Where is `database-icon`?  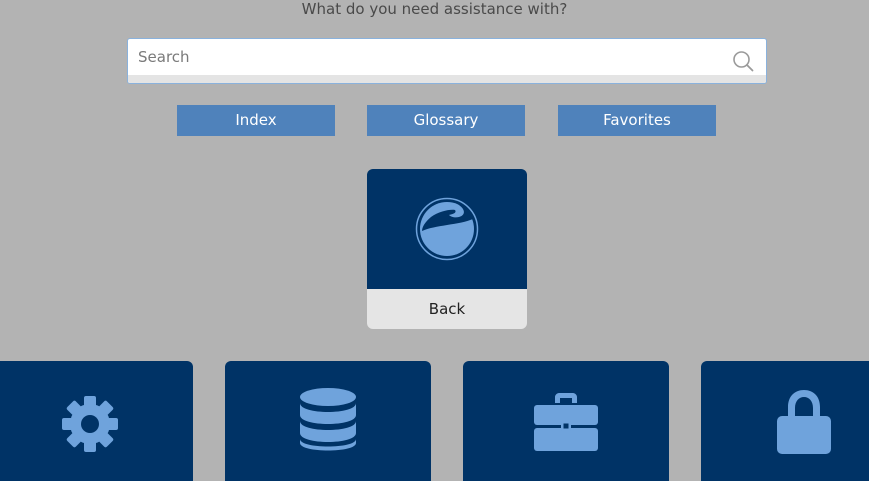 database-icon is located at coordinates (328, 419).